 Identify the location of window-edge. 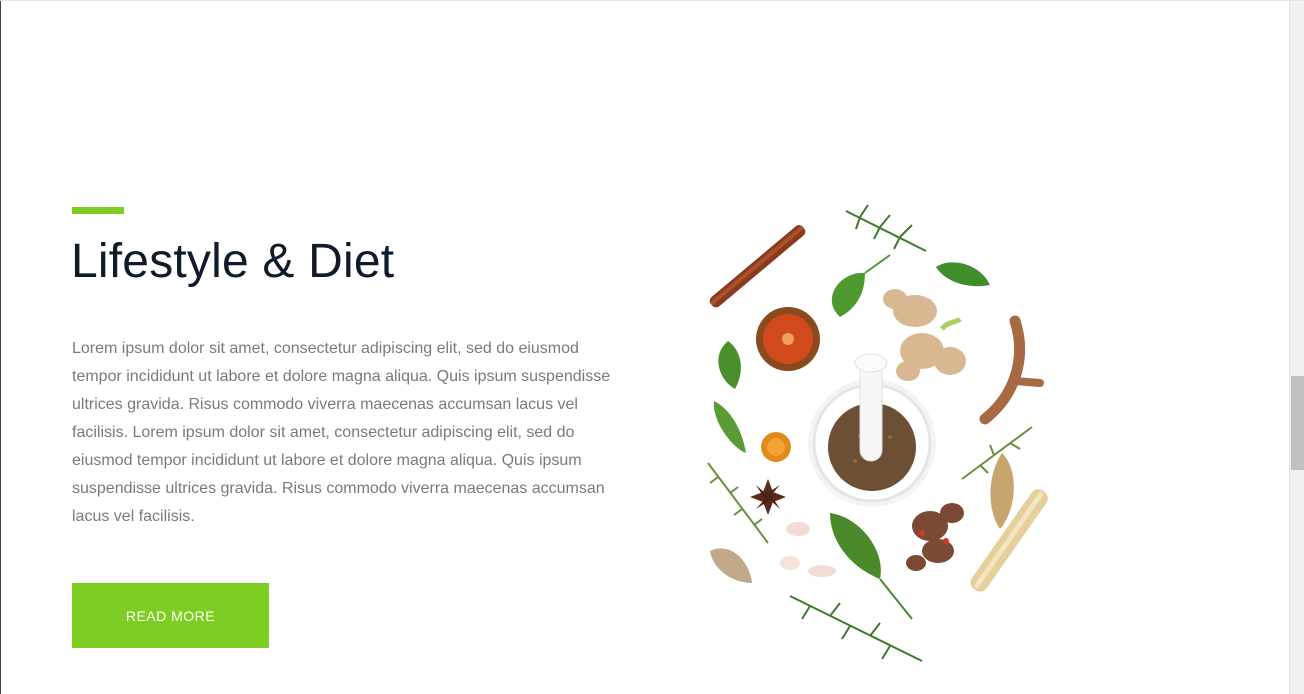
(0, 347).